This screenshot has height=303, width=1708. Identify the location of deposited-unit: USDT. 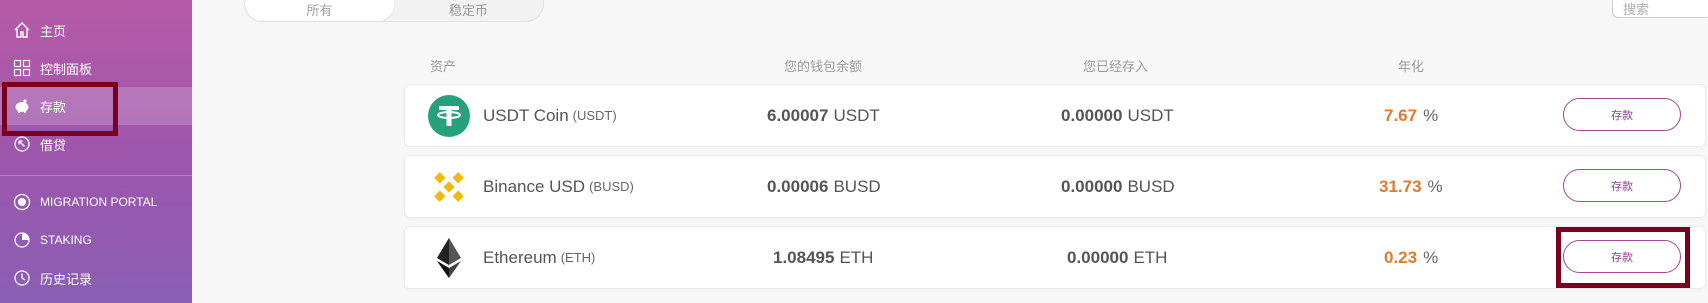
(1150, 115).